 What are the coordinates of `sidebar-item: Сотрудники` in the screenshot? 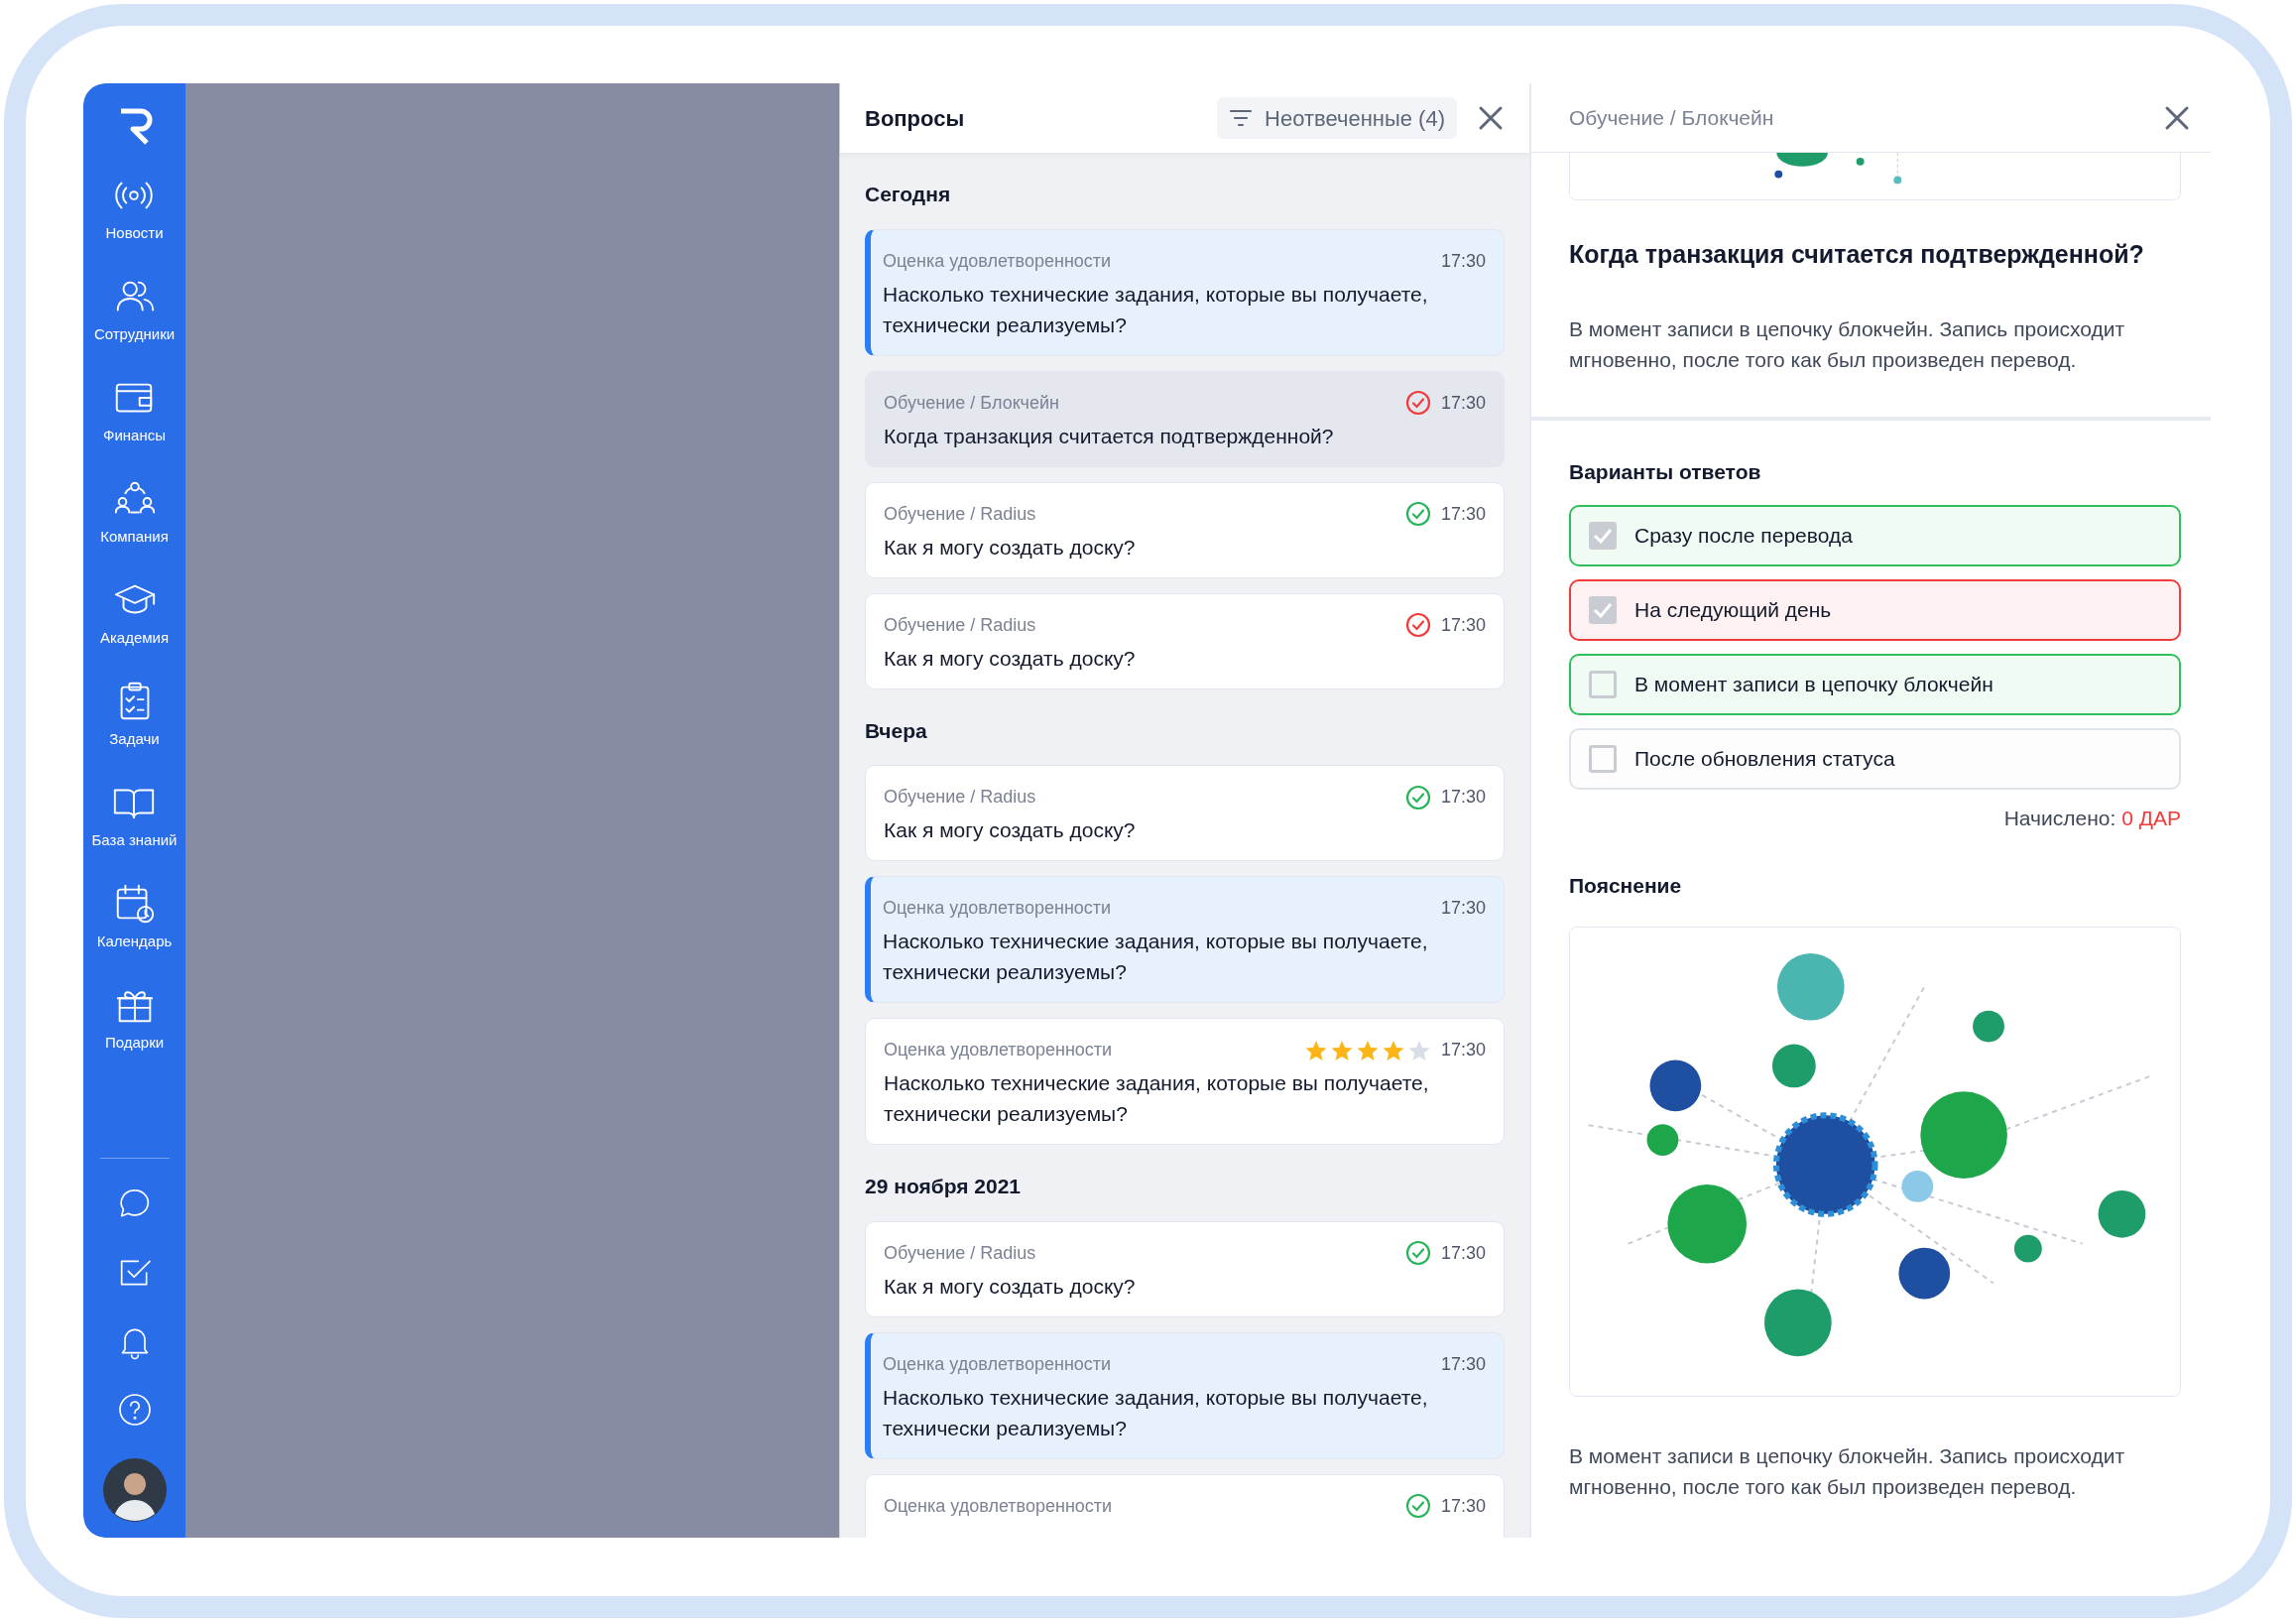 It's located at (134, 324).